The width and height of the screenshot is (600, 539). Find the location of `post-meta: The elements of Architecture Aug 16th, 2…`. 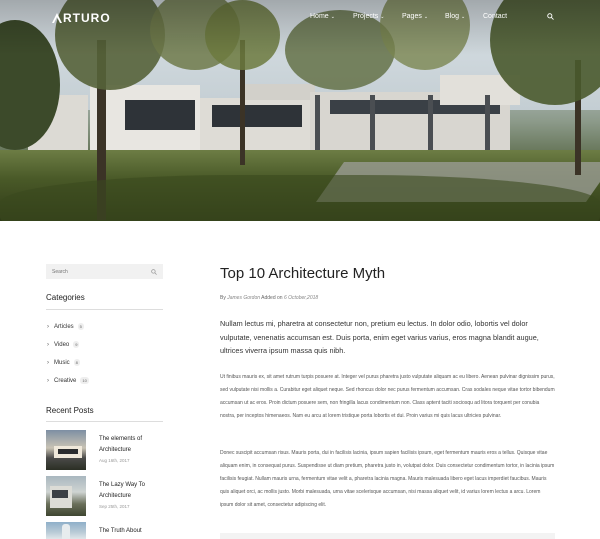

post-meta: The elements of Architecture Aug 16th, 2… is located at coordinates (129, 450).